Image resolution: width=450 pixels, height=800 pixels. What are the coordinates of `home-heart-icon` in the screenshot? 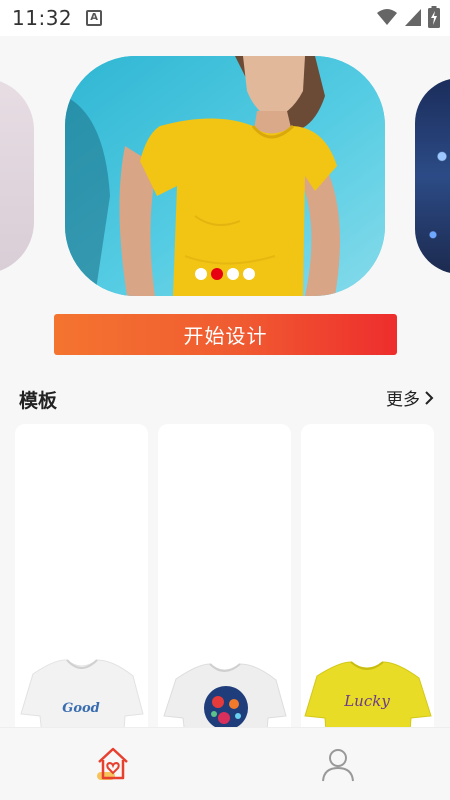 It's located at (112, 763).